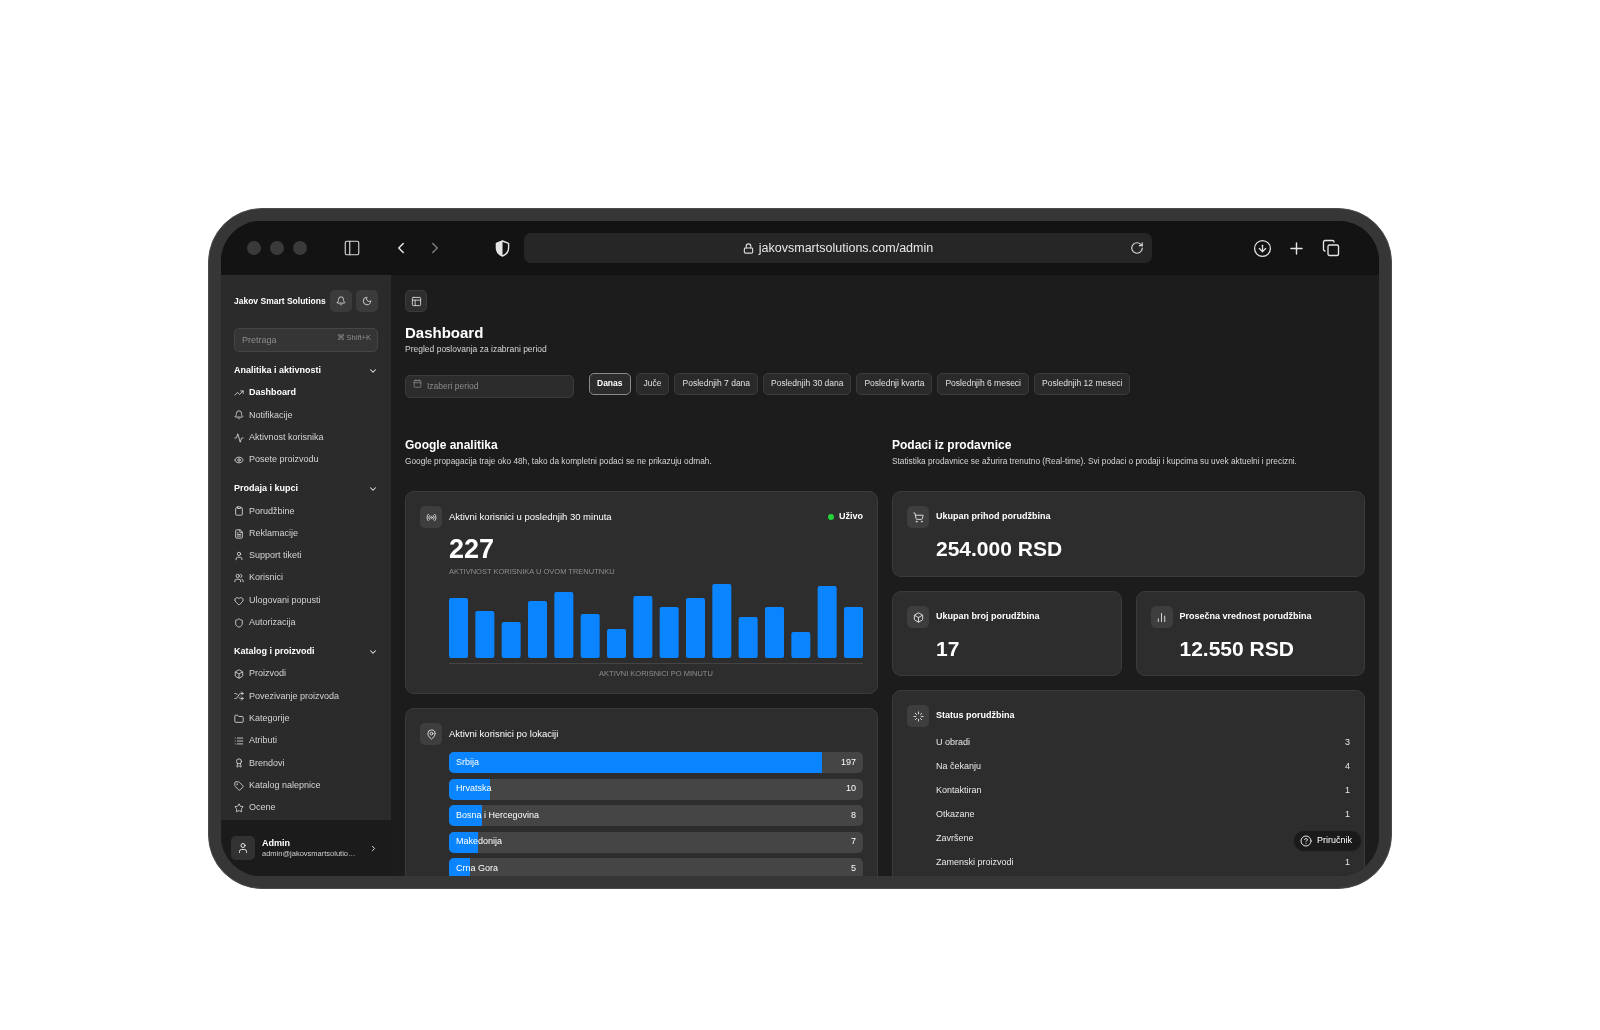  What do you see at coordinates (1327, 841) in the screenshot?
I see `help-button: Priručnik` at bounding box center [1327, 841].